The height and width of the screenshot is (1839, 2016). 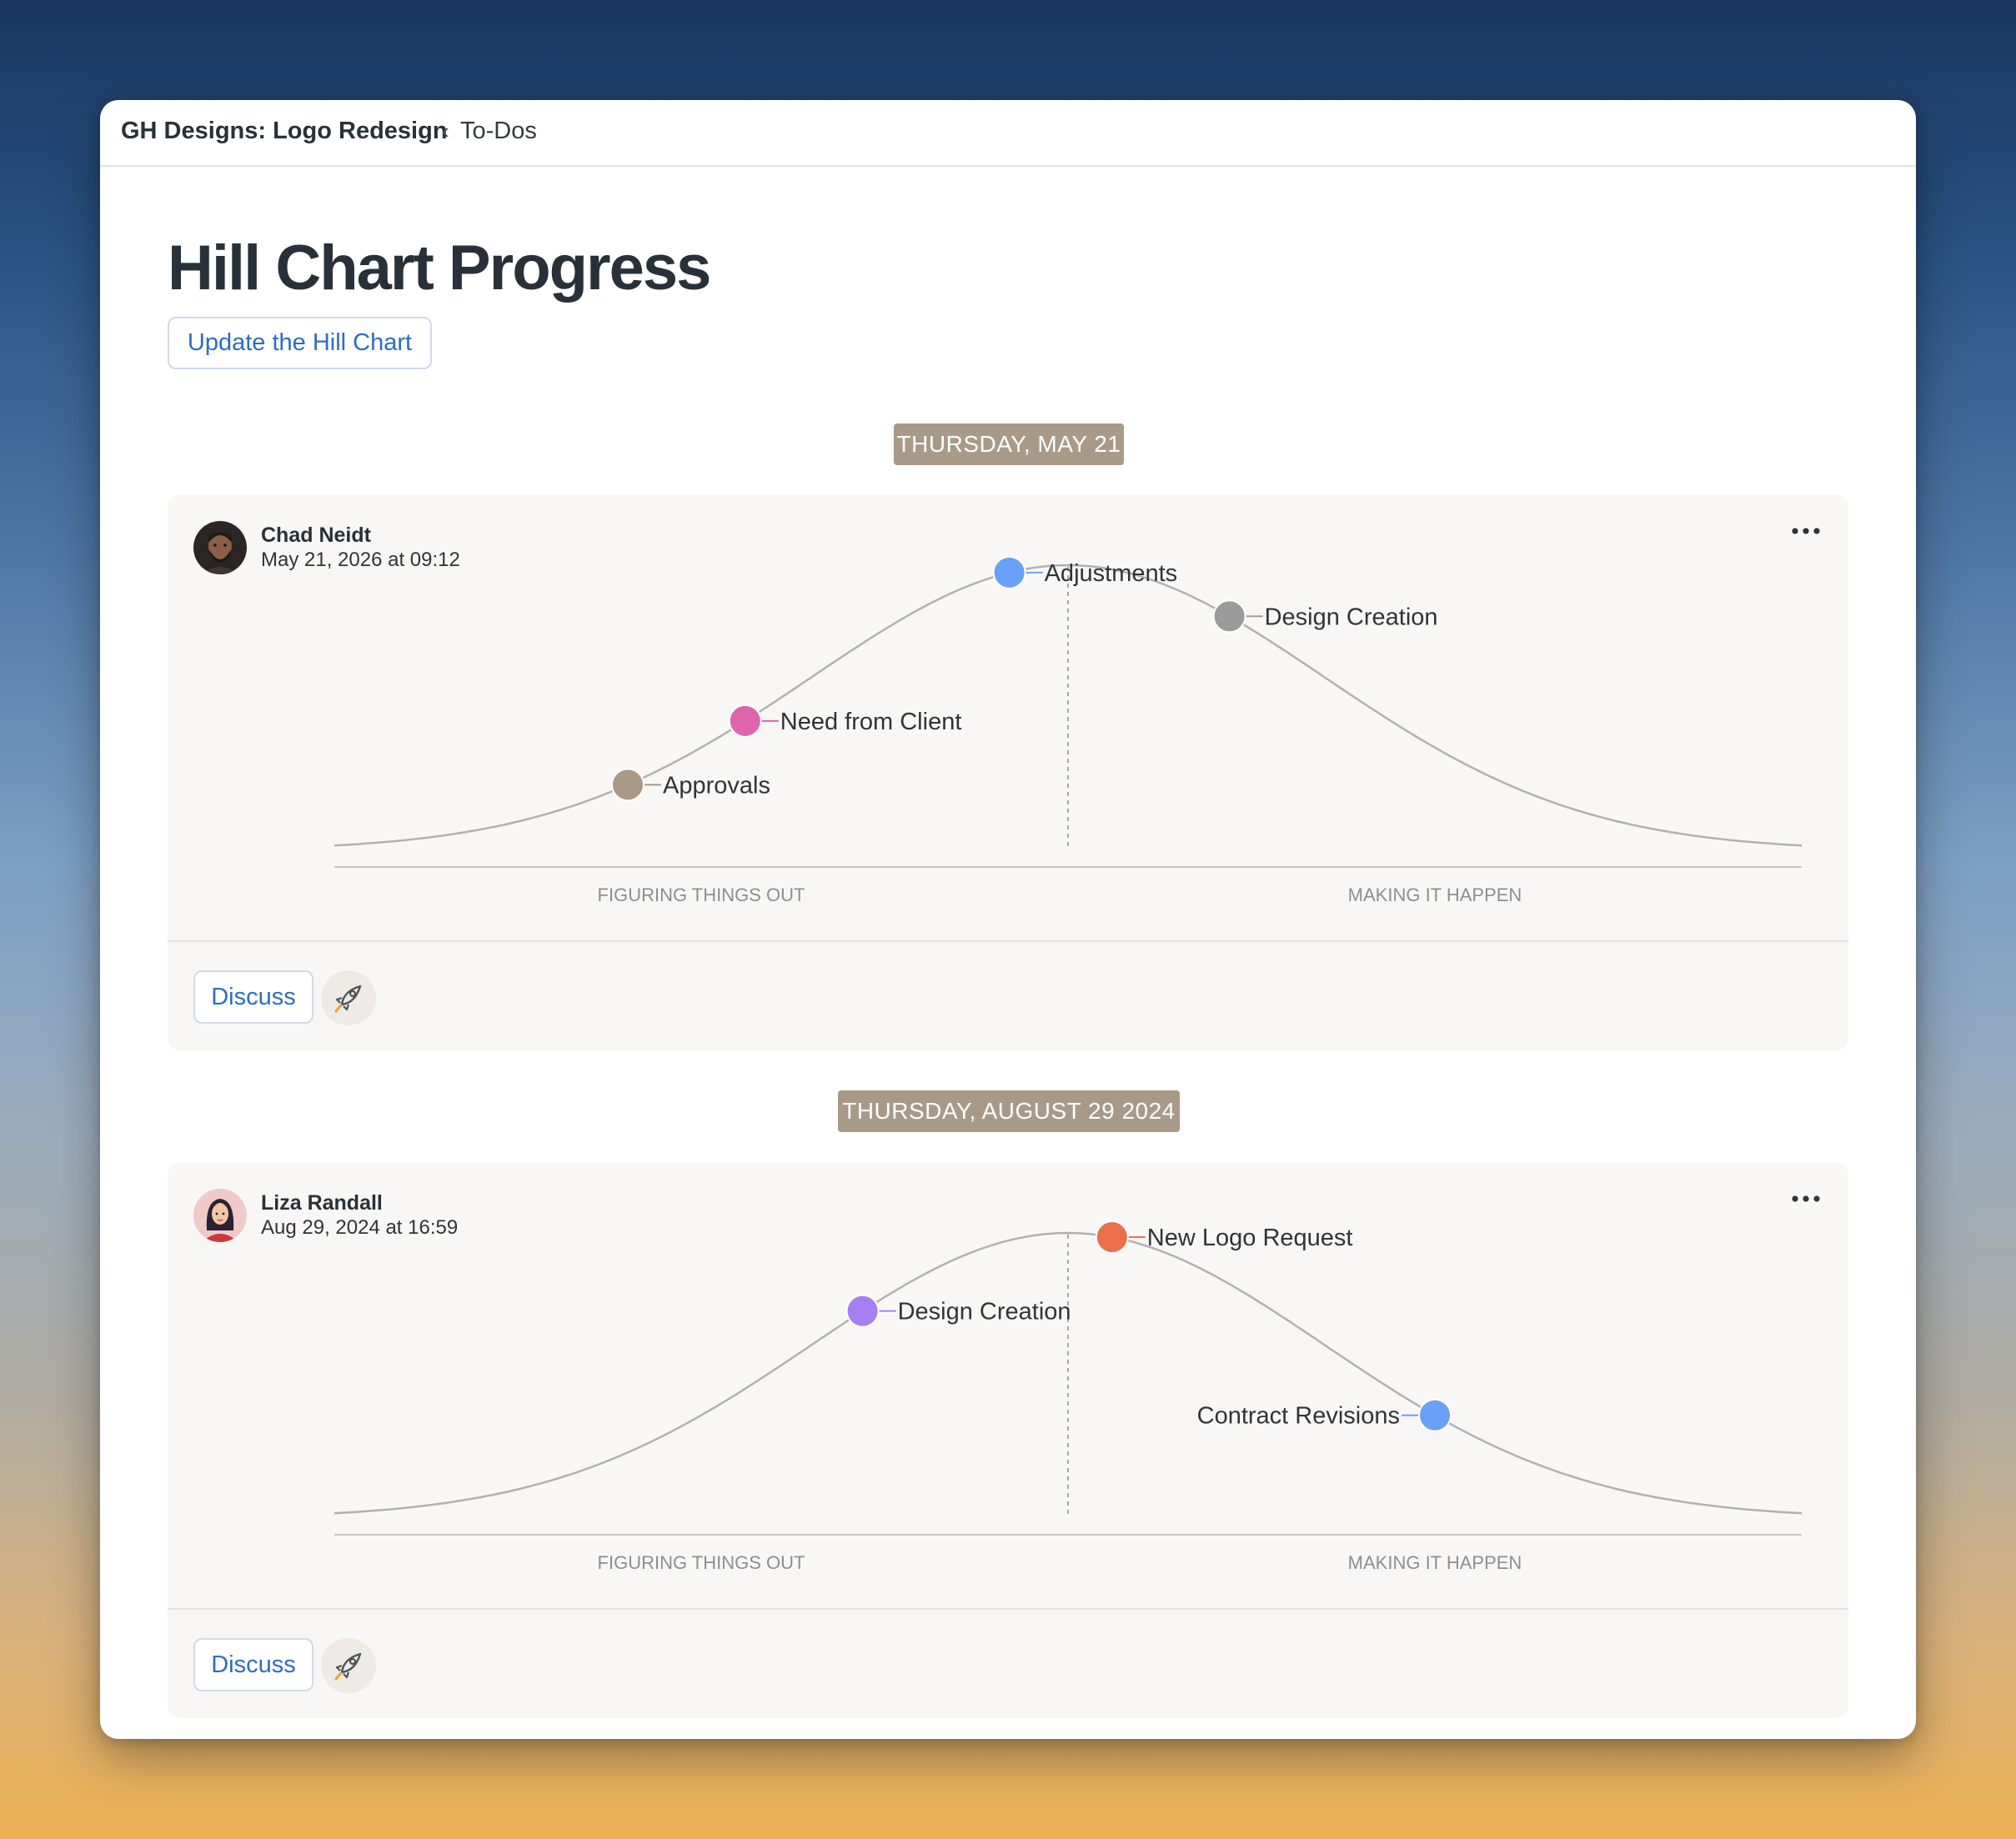 I want to click on hill-point: New Logo Request, so click(x=1224, y=1237).